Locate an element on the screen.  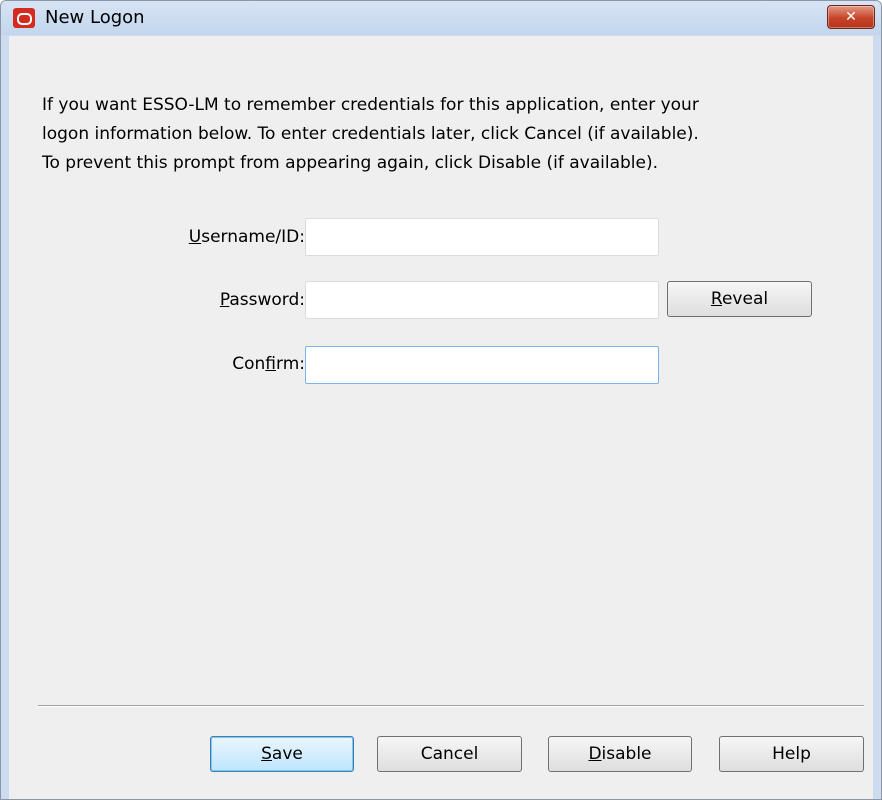
confirm-input is located at coordinates (482, 365).